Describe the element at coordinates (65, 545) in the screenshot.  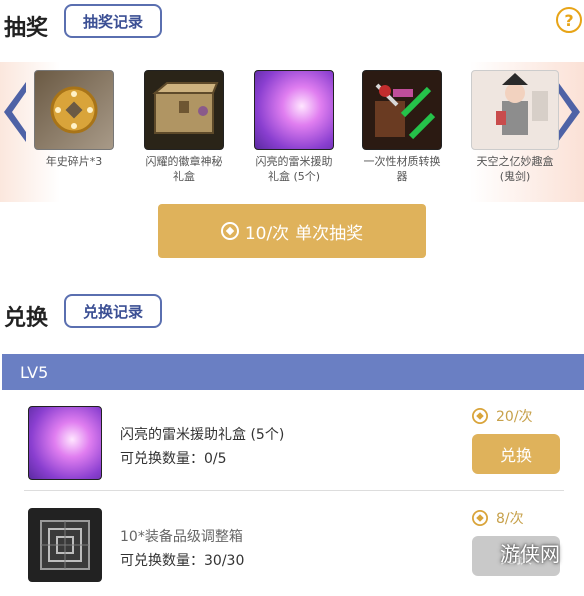
I see `adjustment-box-icon` at that location.